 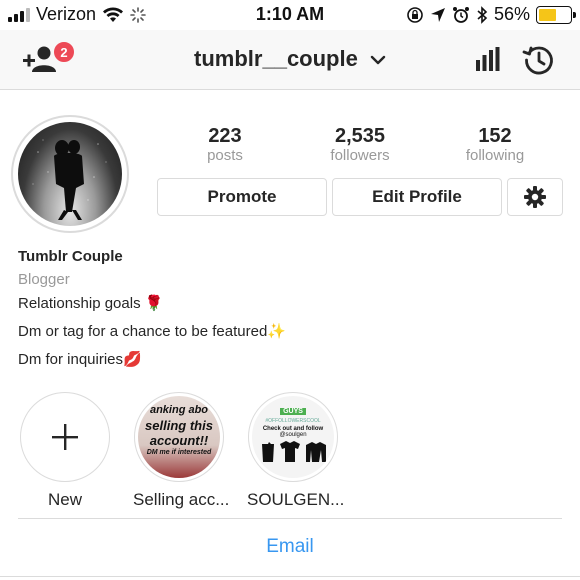 What do you see at coordinates (495, 136) in the screenshot?
I see `following-count: 152` at bounding box center [495, 136].